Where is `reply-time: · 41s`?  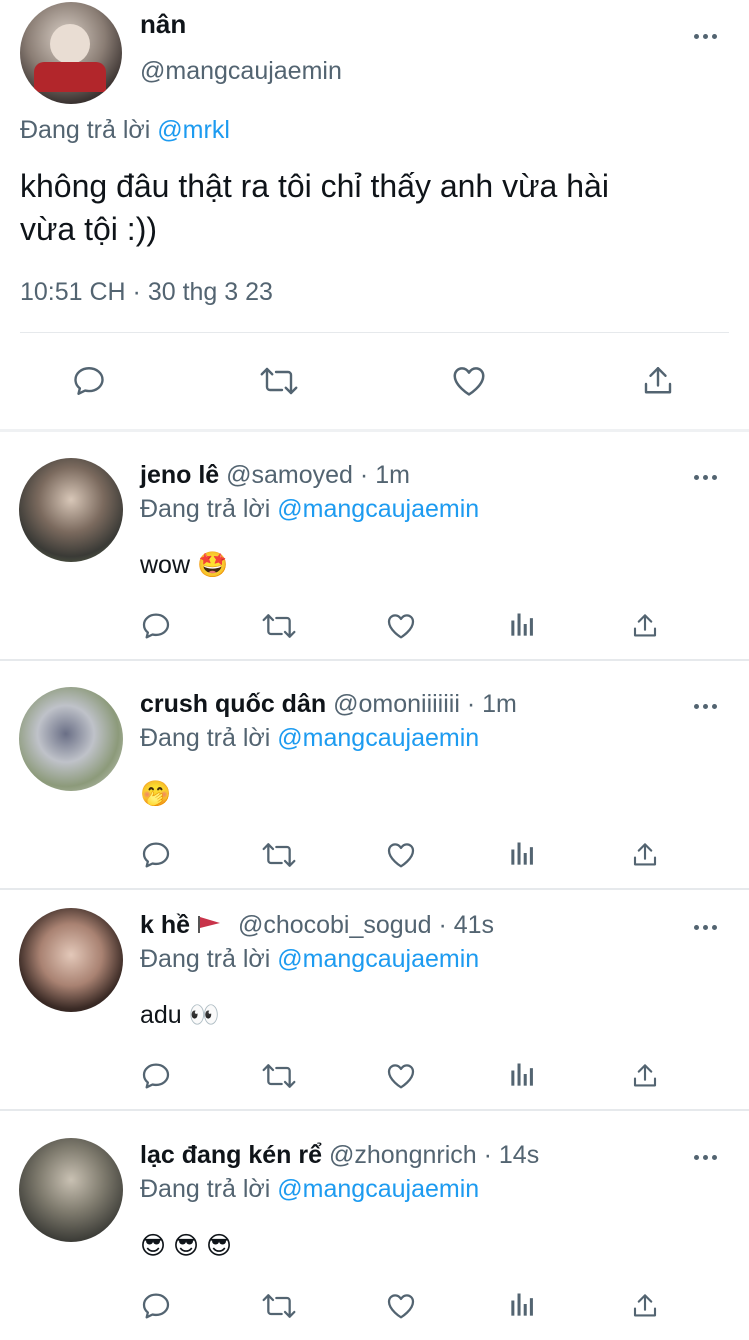 reply-time: · 41s is located at coordinates (466, 925).